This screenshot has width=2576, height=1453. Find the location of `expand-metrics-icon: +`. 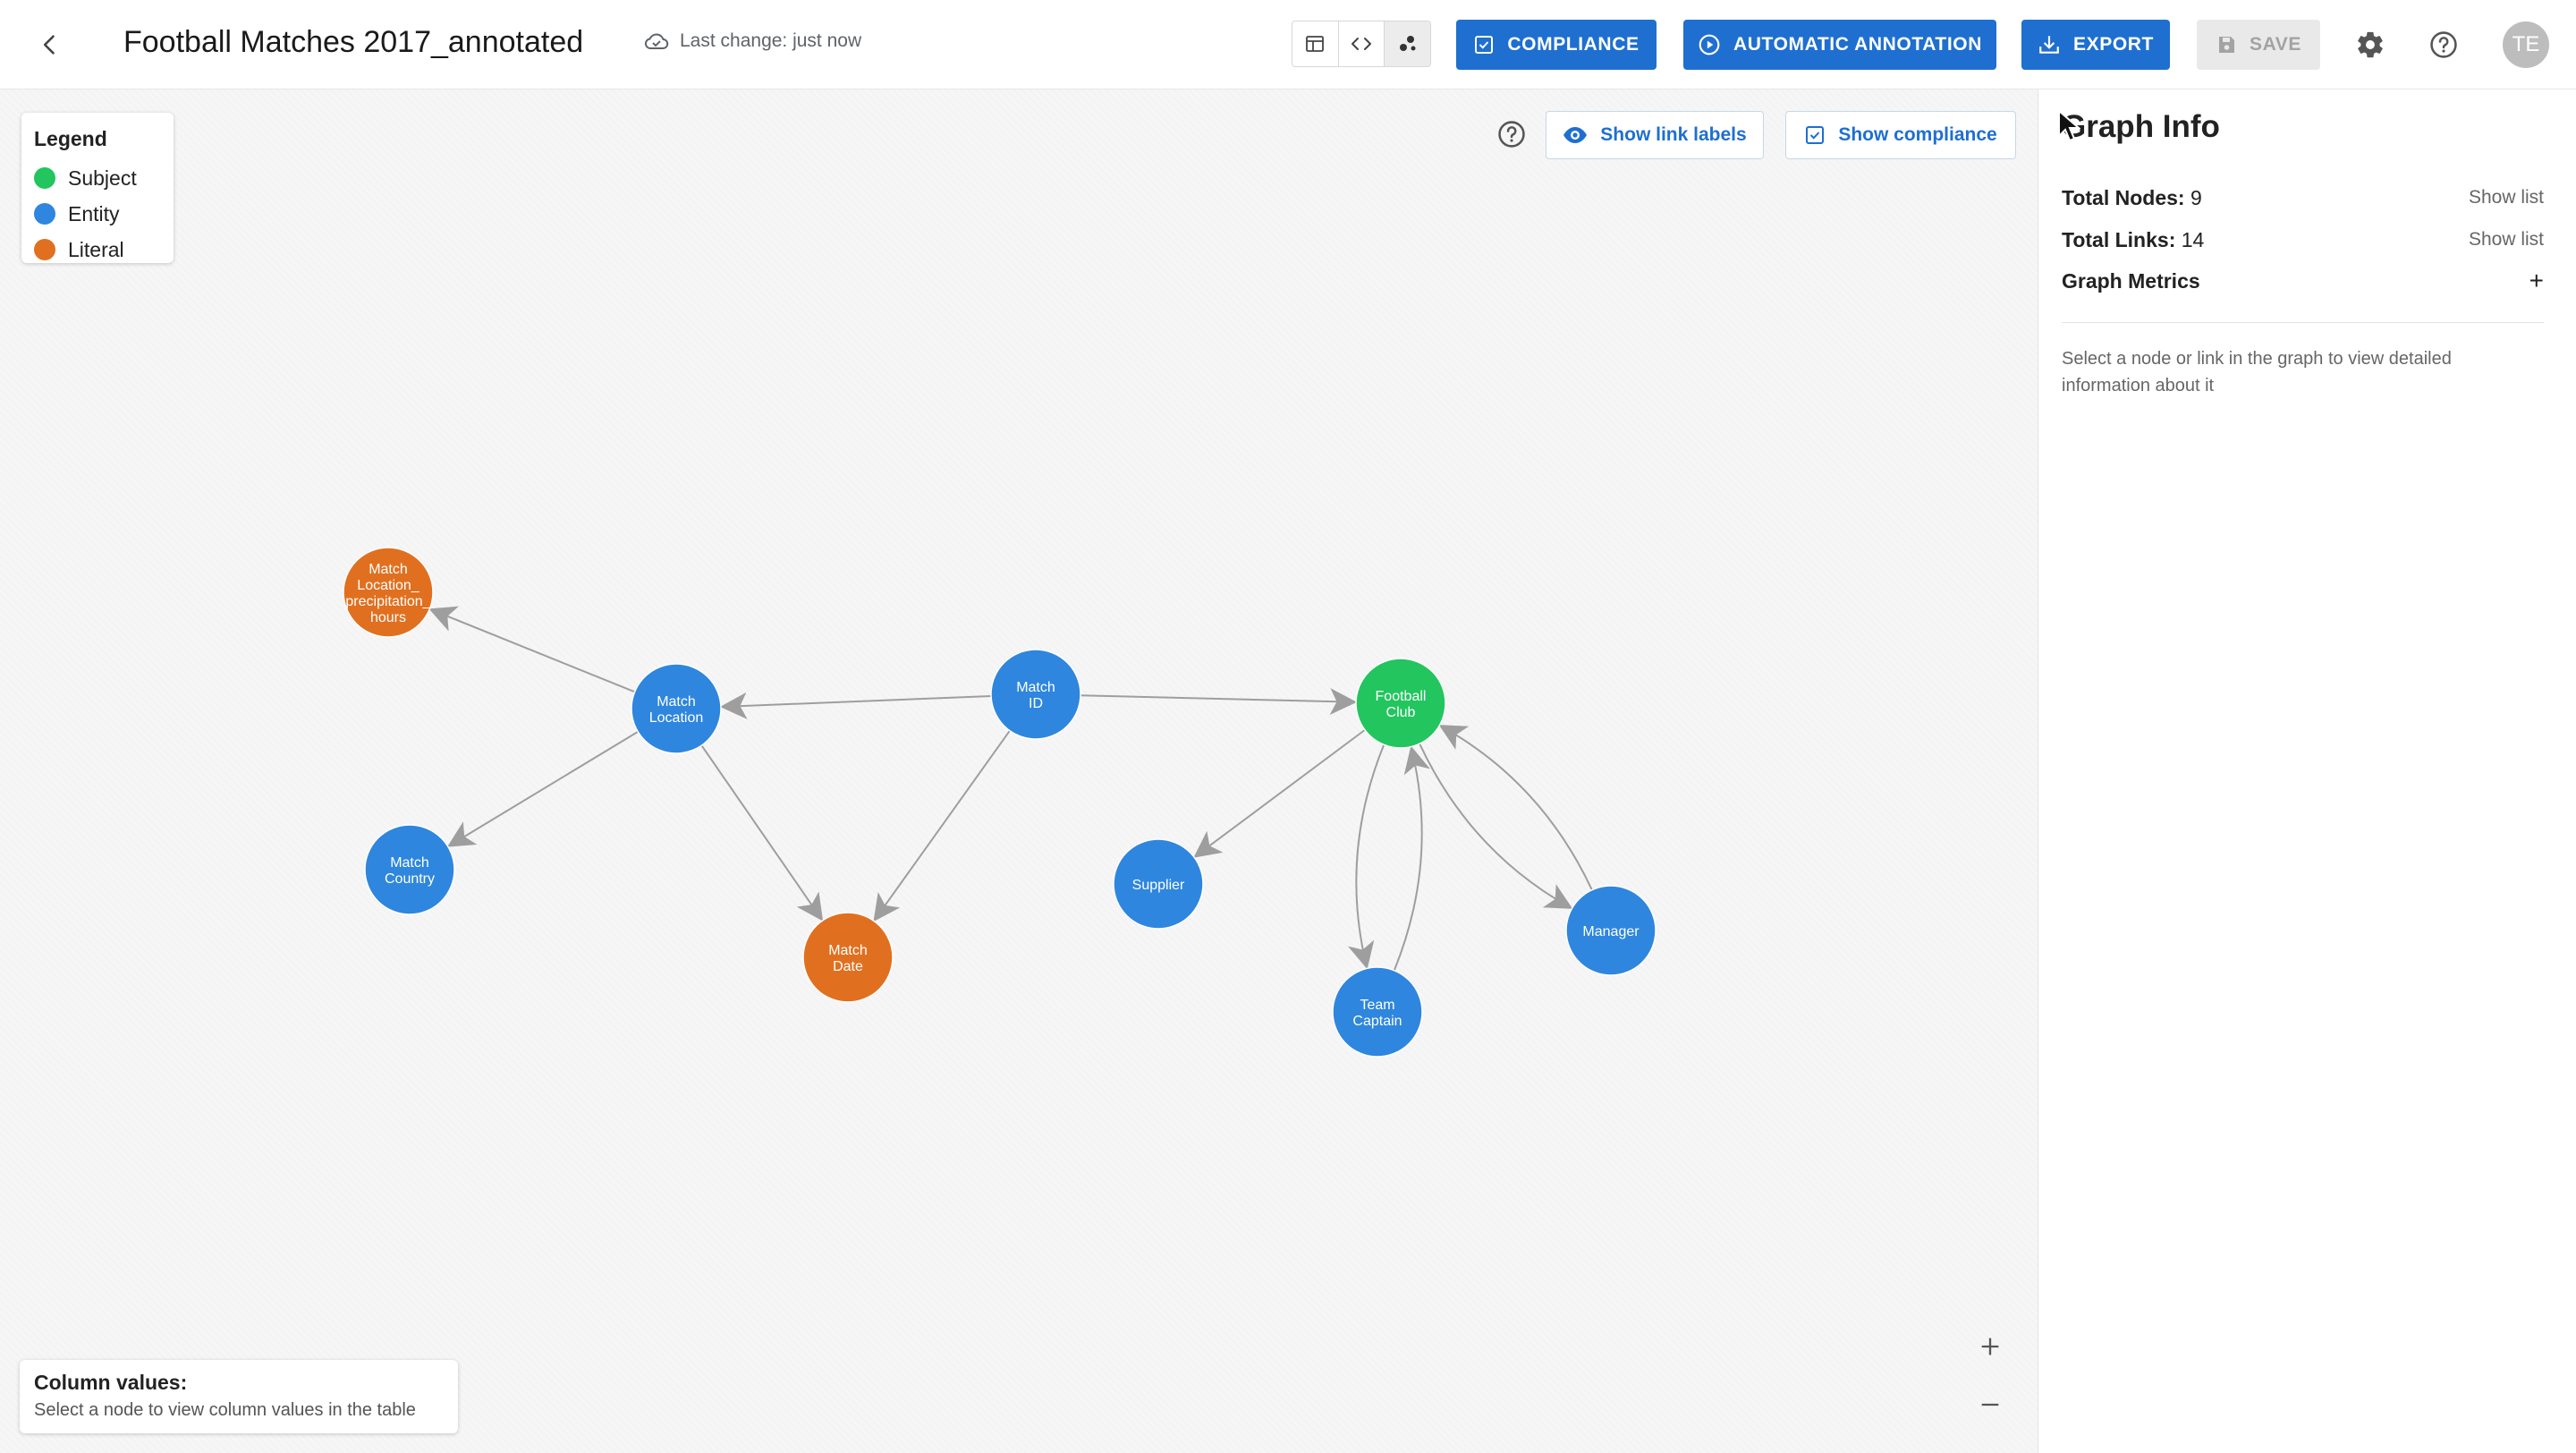

expand-metrics-icon: + is located at coordinates (2536, 281).